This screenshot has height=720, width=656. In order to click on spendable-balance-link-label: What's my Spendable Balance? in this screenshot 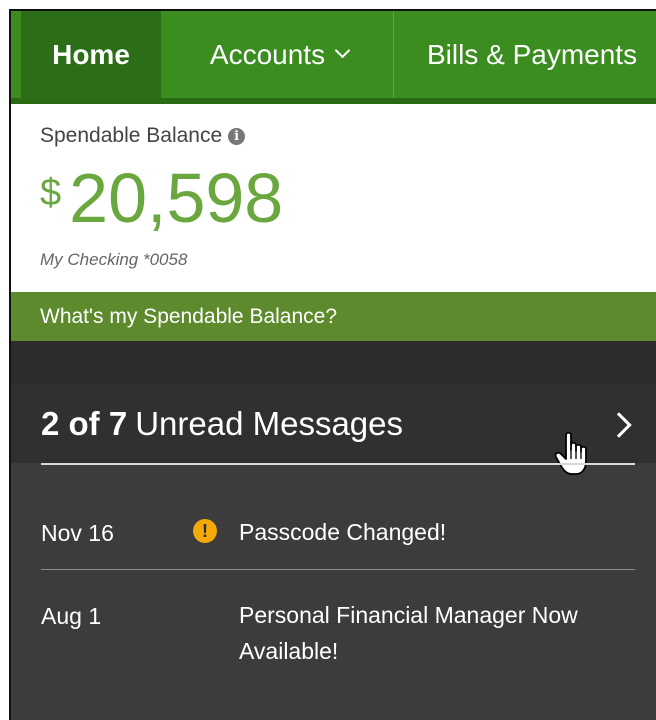, I will do `click(189, 316)`.